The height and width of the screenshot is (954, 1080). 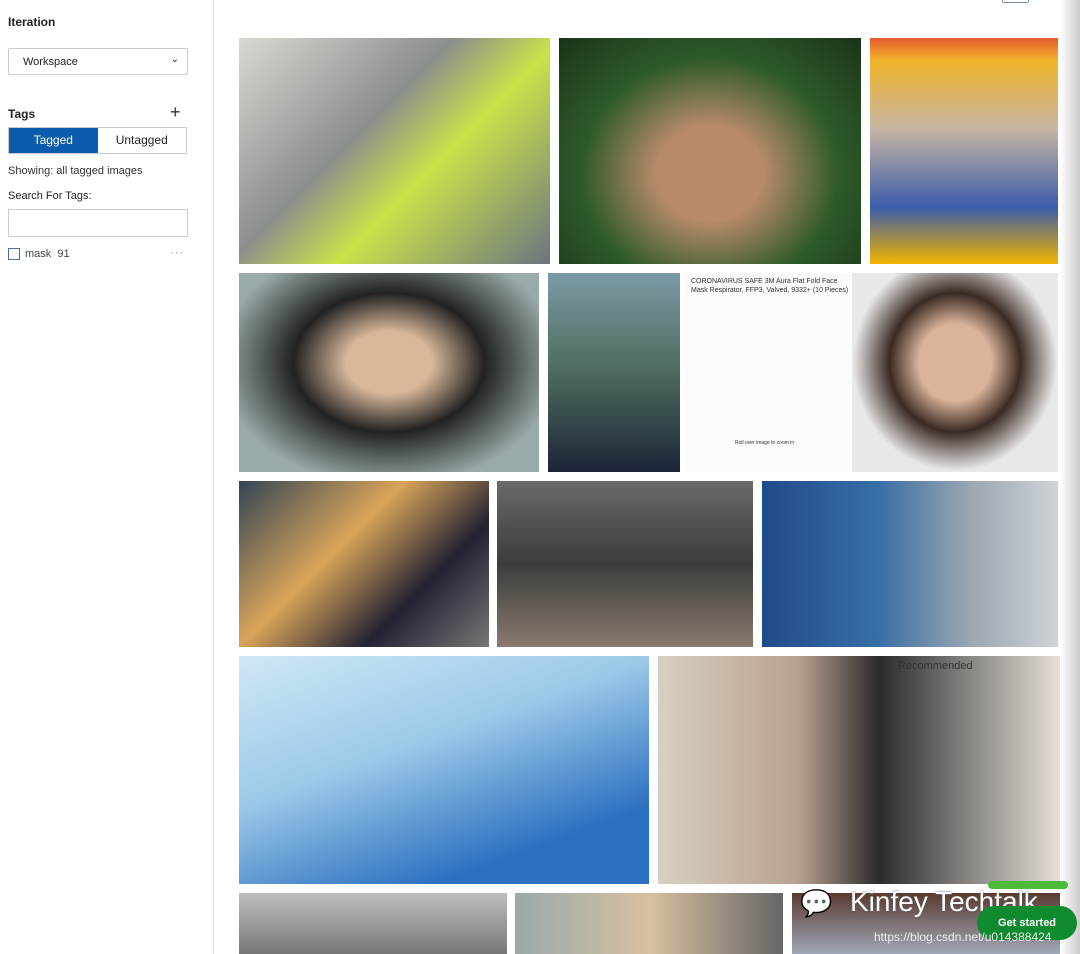 What do you see at coordinates (50, 196) in the screenshot?
I see `search-label: Search For Tags:` at bounding box center [50, 196].